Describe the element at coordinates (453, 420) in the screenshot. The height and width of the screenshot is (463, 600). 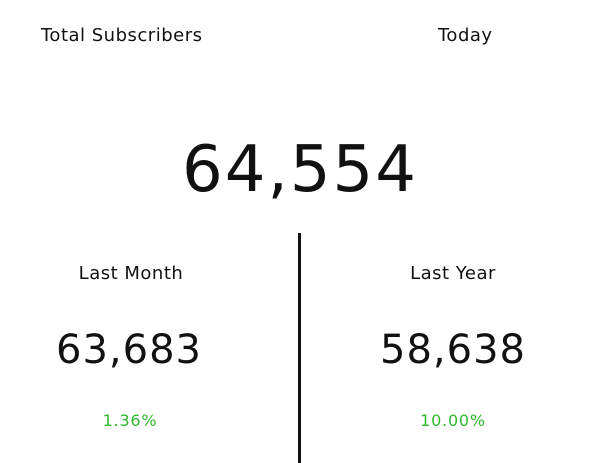
I see `last-year-change: 10.00%` at that location.